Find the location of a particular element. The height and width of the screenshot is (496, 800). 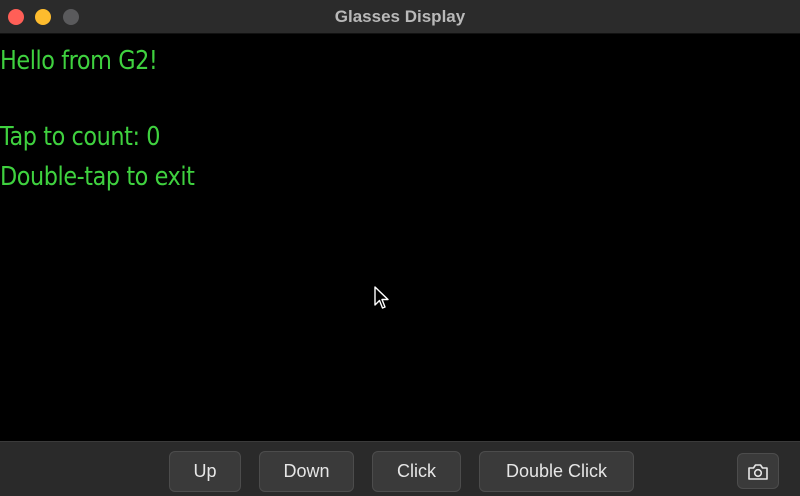

title-bar: Glasses Display is located at coordinates (400, 17).